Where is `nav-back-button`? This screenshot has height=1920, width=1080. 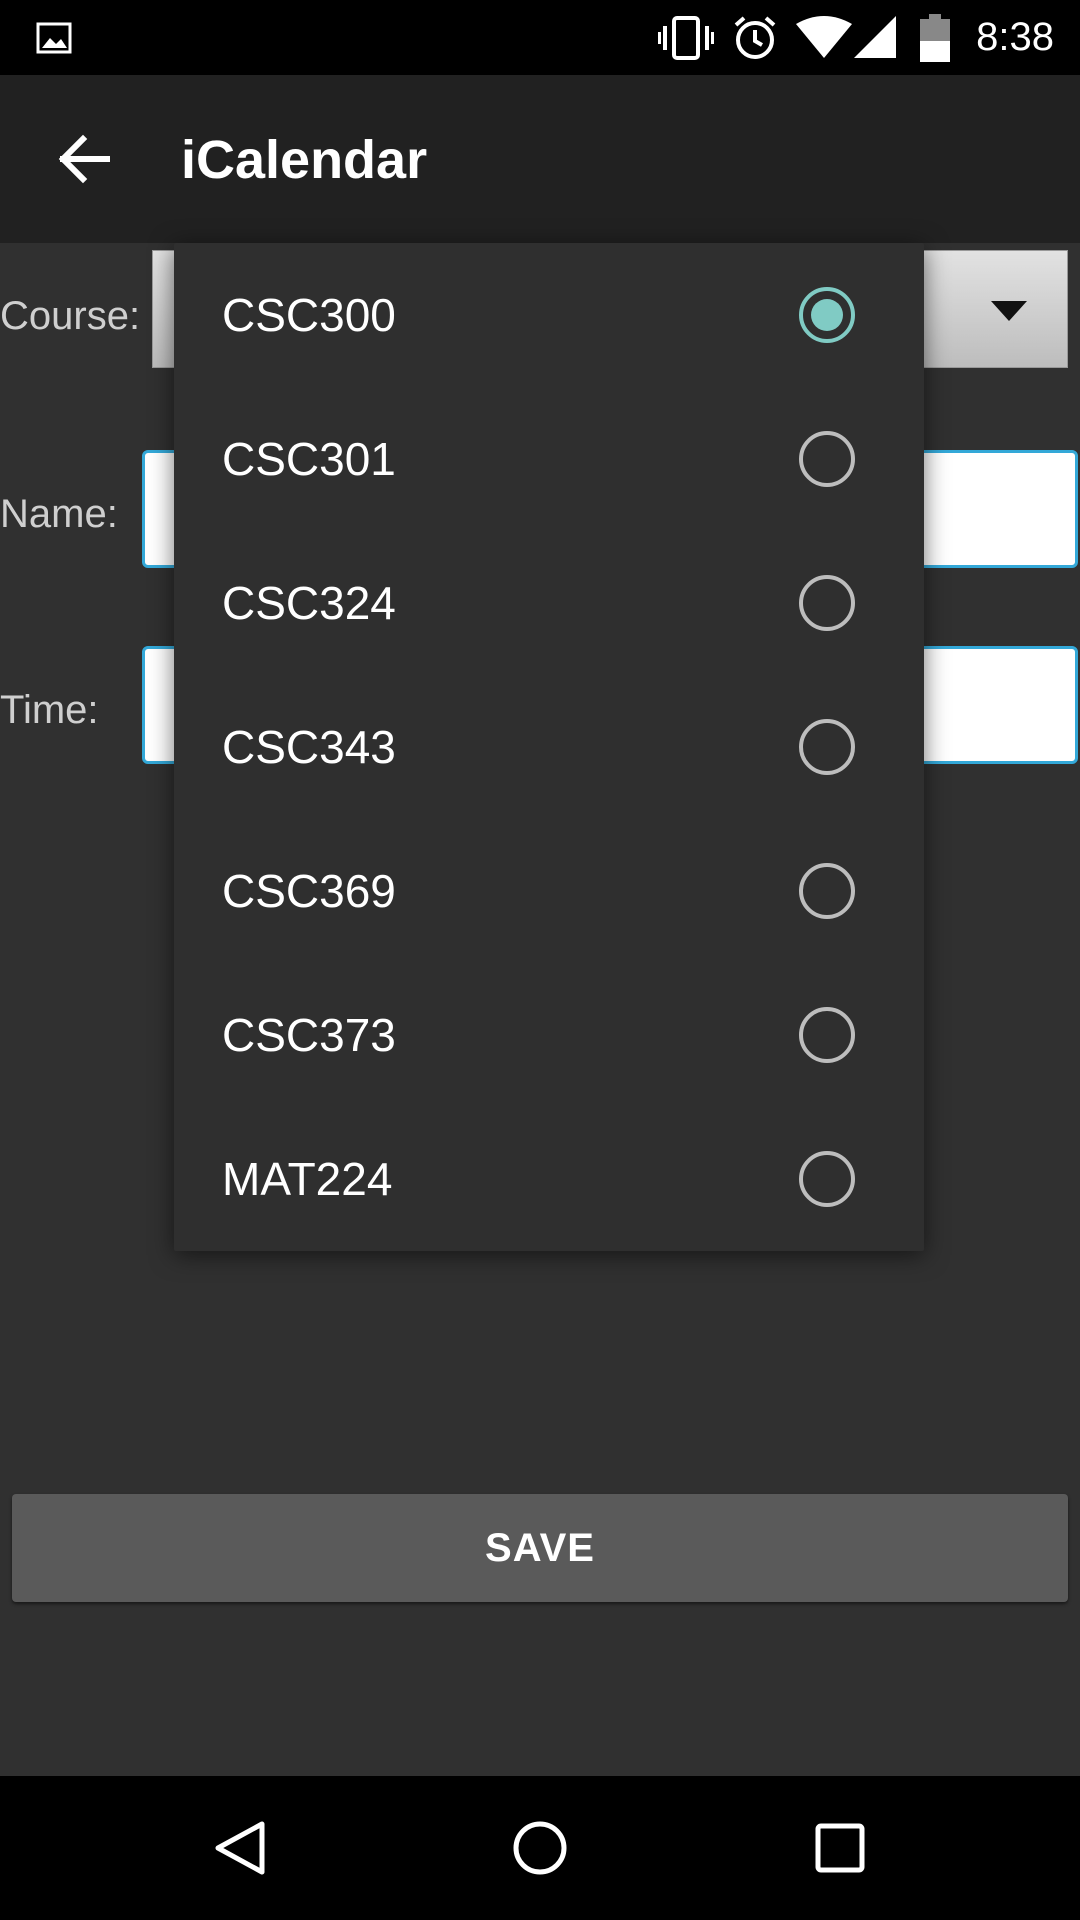 nav-back-button is located at coordinates (240, 1848).